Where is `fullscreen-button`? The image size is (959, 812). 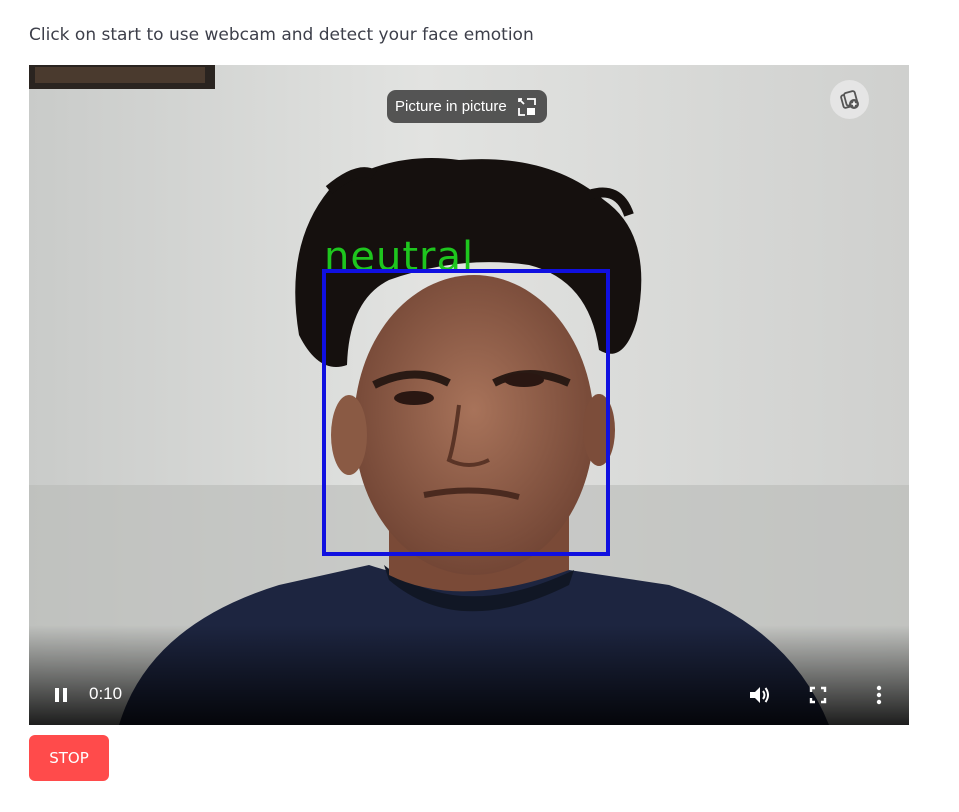
fullscreen-button is located at coordinates (818, 695).